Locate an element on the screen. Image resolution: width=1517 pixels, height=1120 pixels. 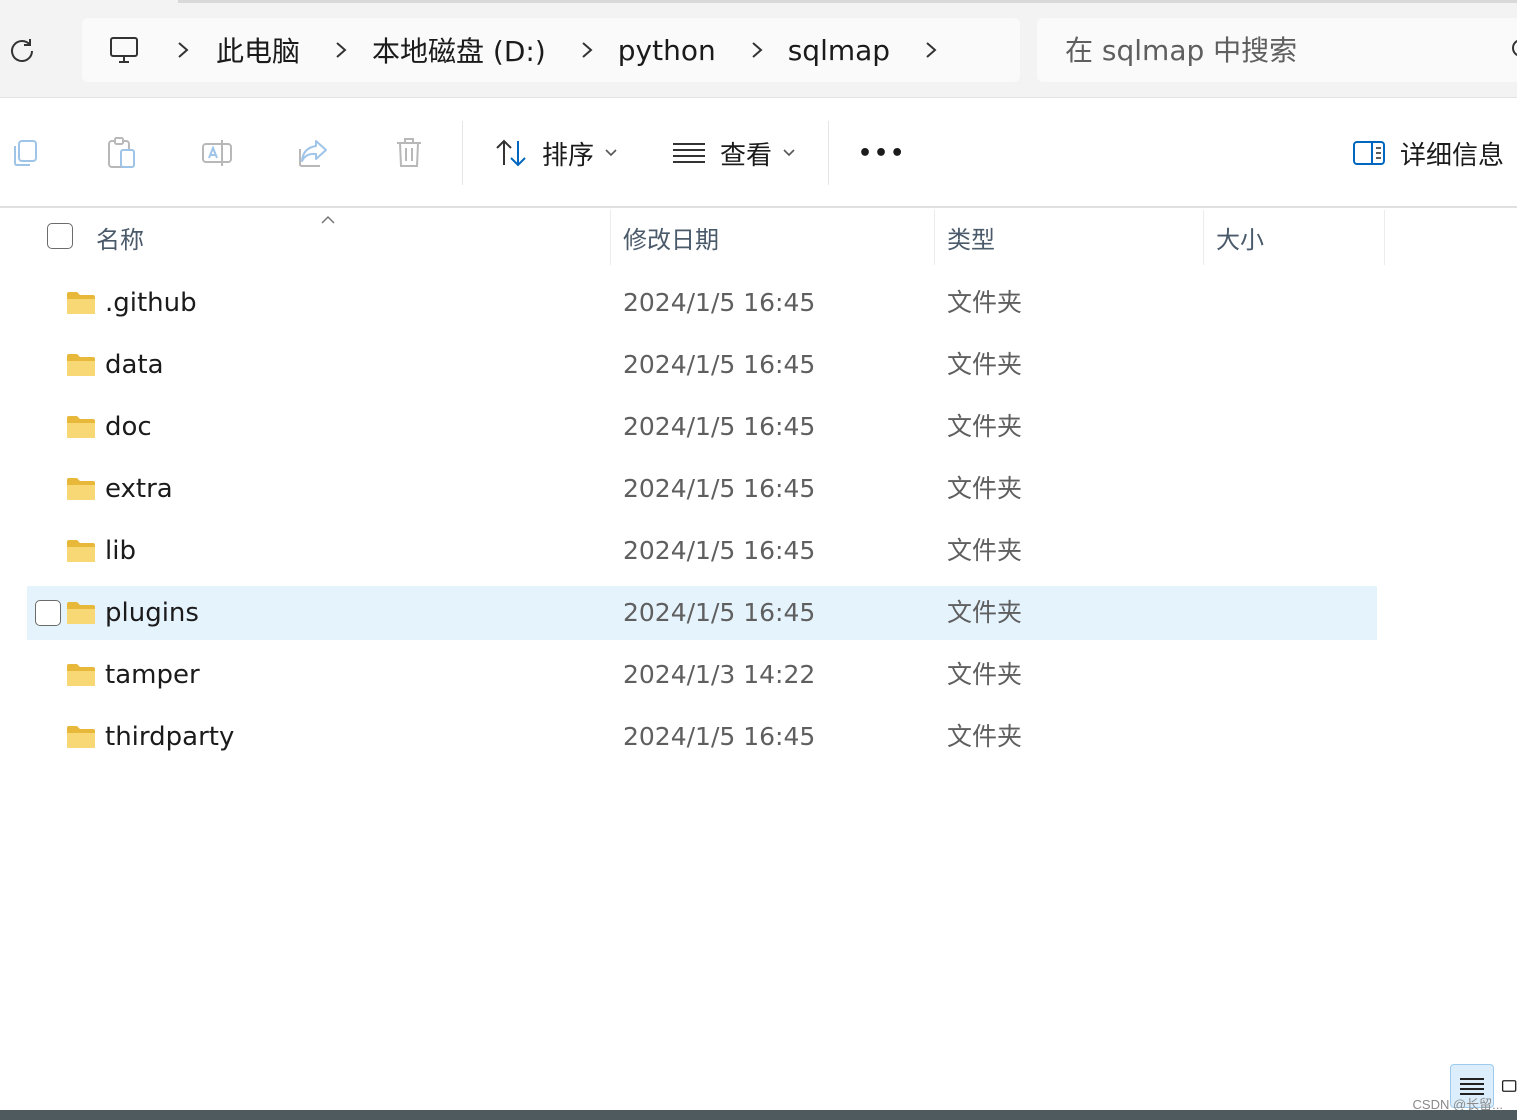
row-checkbox is located at coordinates (48, 613).